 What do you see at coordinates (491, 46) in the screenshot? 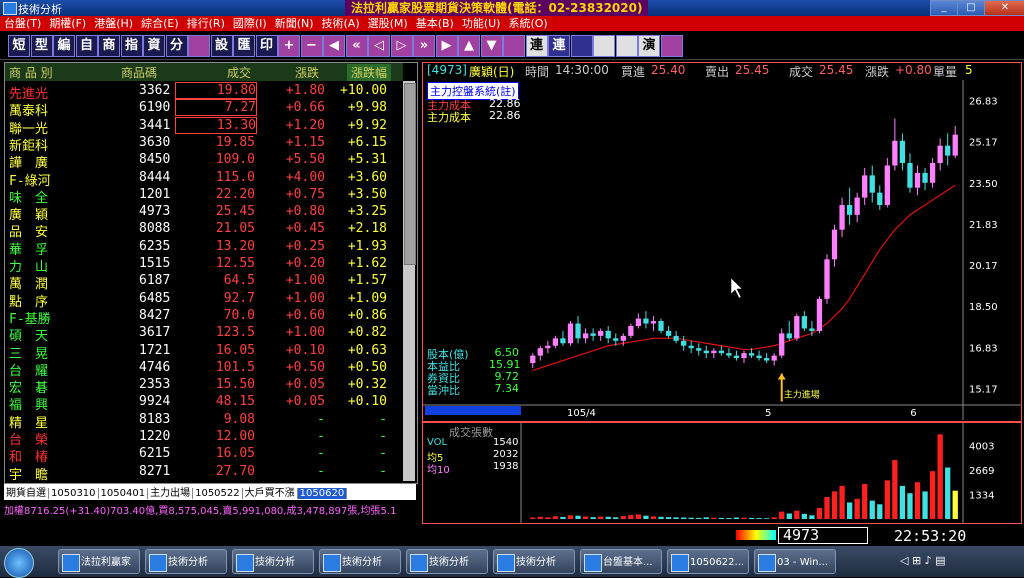
I see `toolbar-button-21: ▼` at bounding box center [491, 46].